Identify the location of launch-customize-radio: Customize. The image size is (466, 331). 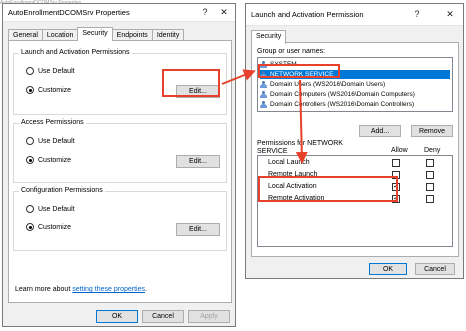
(48, 90).